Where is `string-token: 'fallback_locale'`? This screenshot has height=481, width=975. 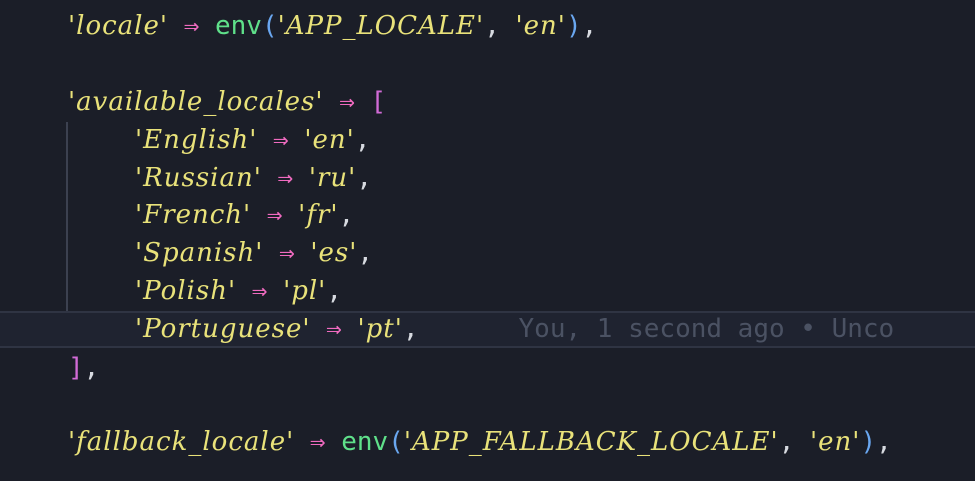
string-token: 'fallback_locale' is located at coordinates (181, 442).